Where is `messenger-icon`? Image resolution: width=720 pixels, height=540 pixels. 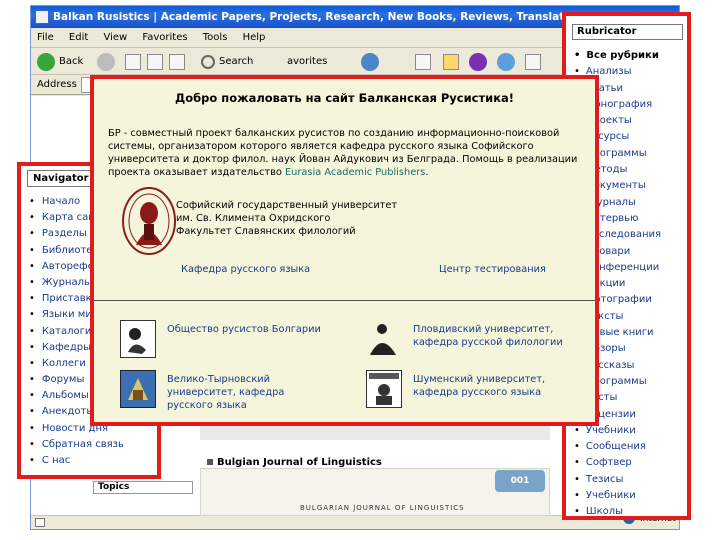 messenger-icon is located at coordinates (478, 62).